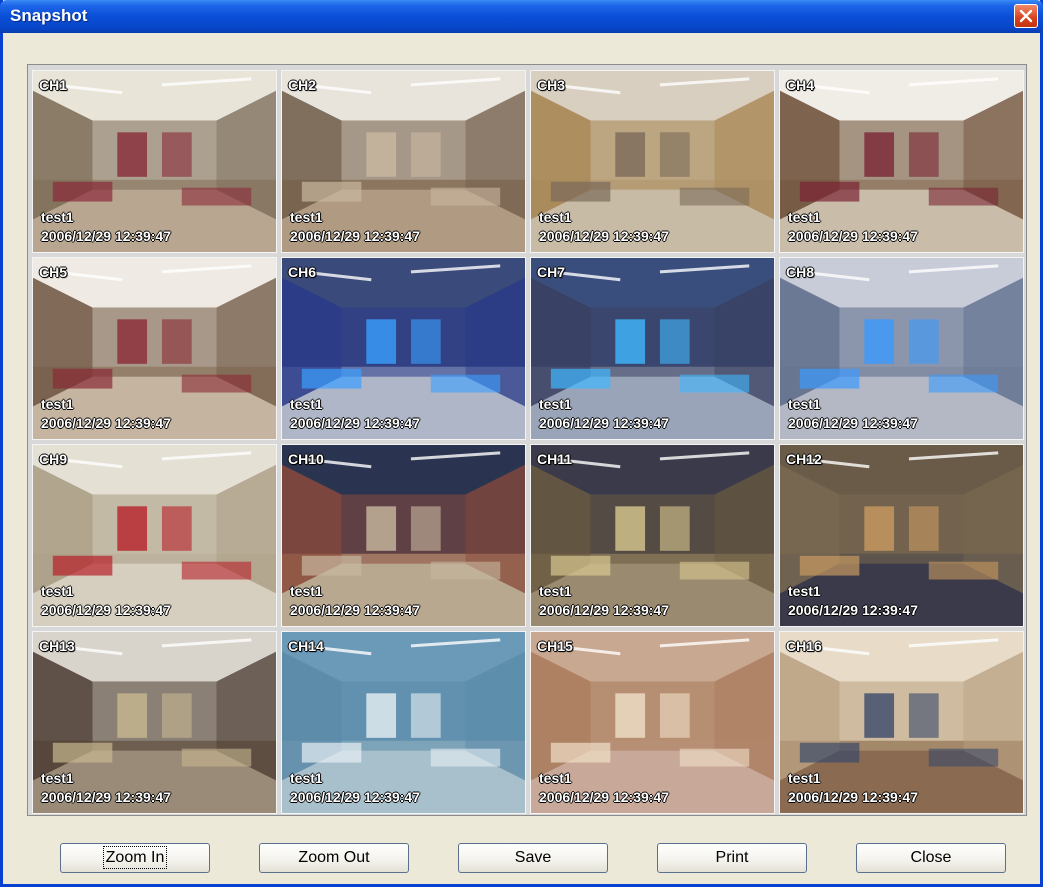 The width and height of the screenshot is (1043, 887). I want to click on channel-label: CH4, so click(800, 85).